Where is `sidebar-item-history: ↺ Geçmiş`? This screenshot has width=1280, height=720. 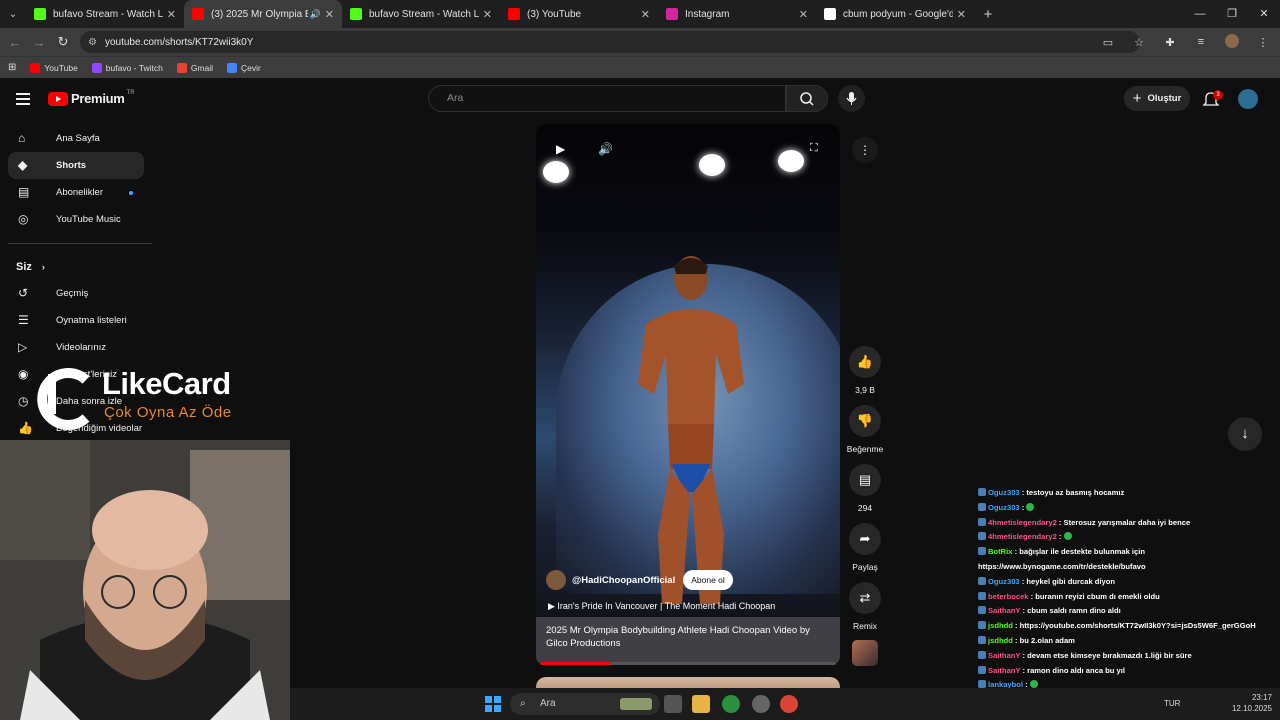
sidebar-item-history: ↺ Geçmiş is located at coordinates (80, 293).